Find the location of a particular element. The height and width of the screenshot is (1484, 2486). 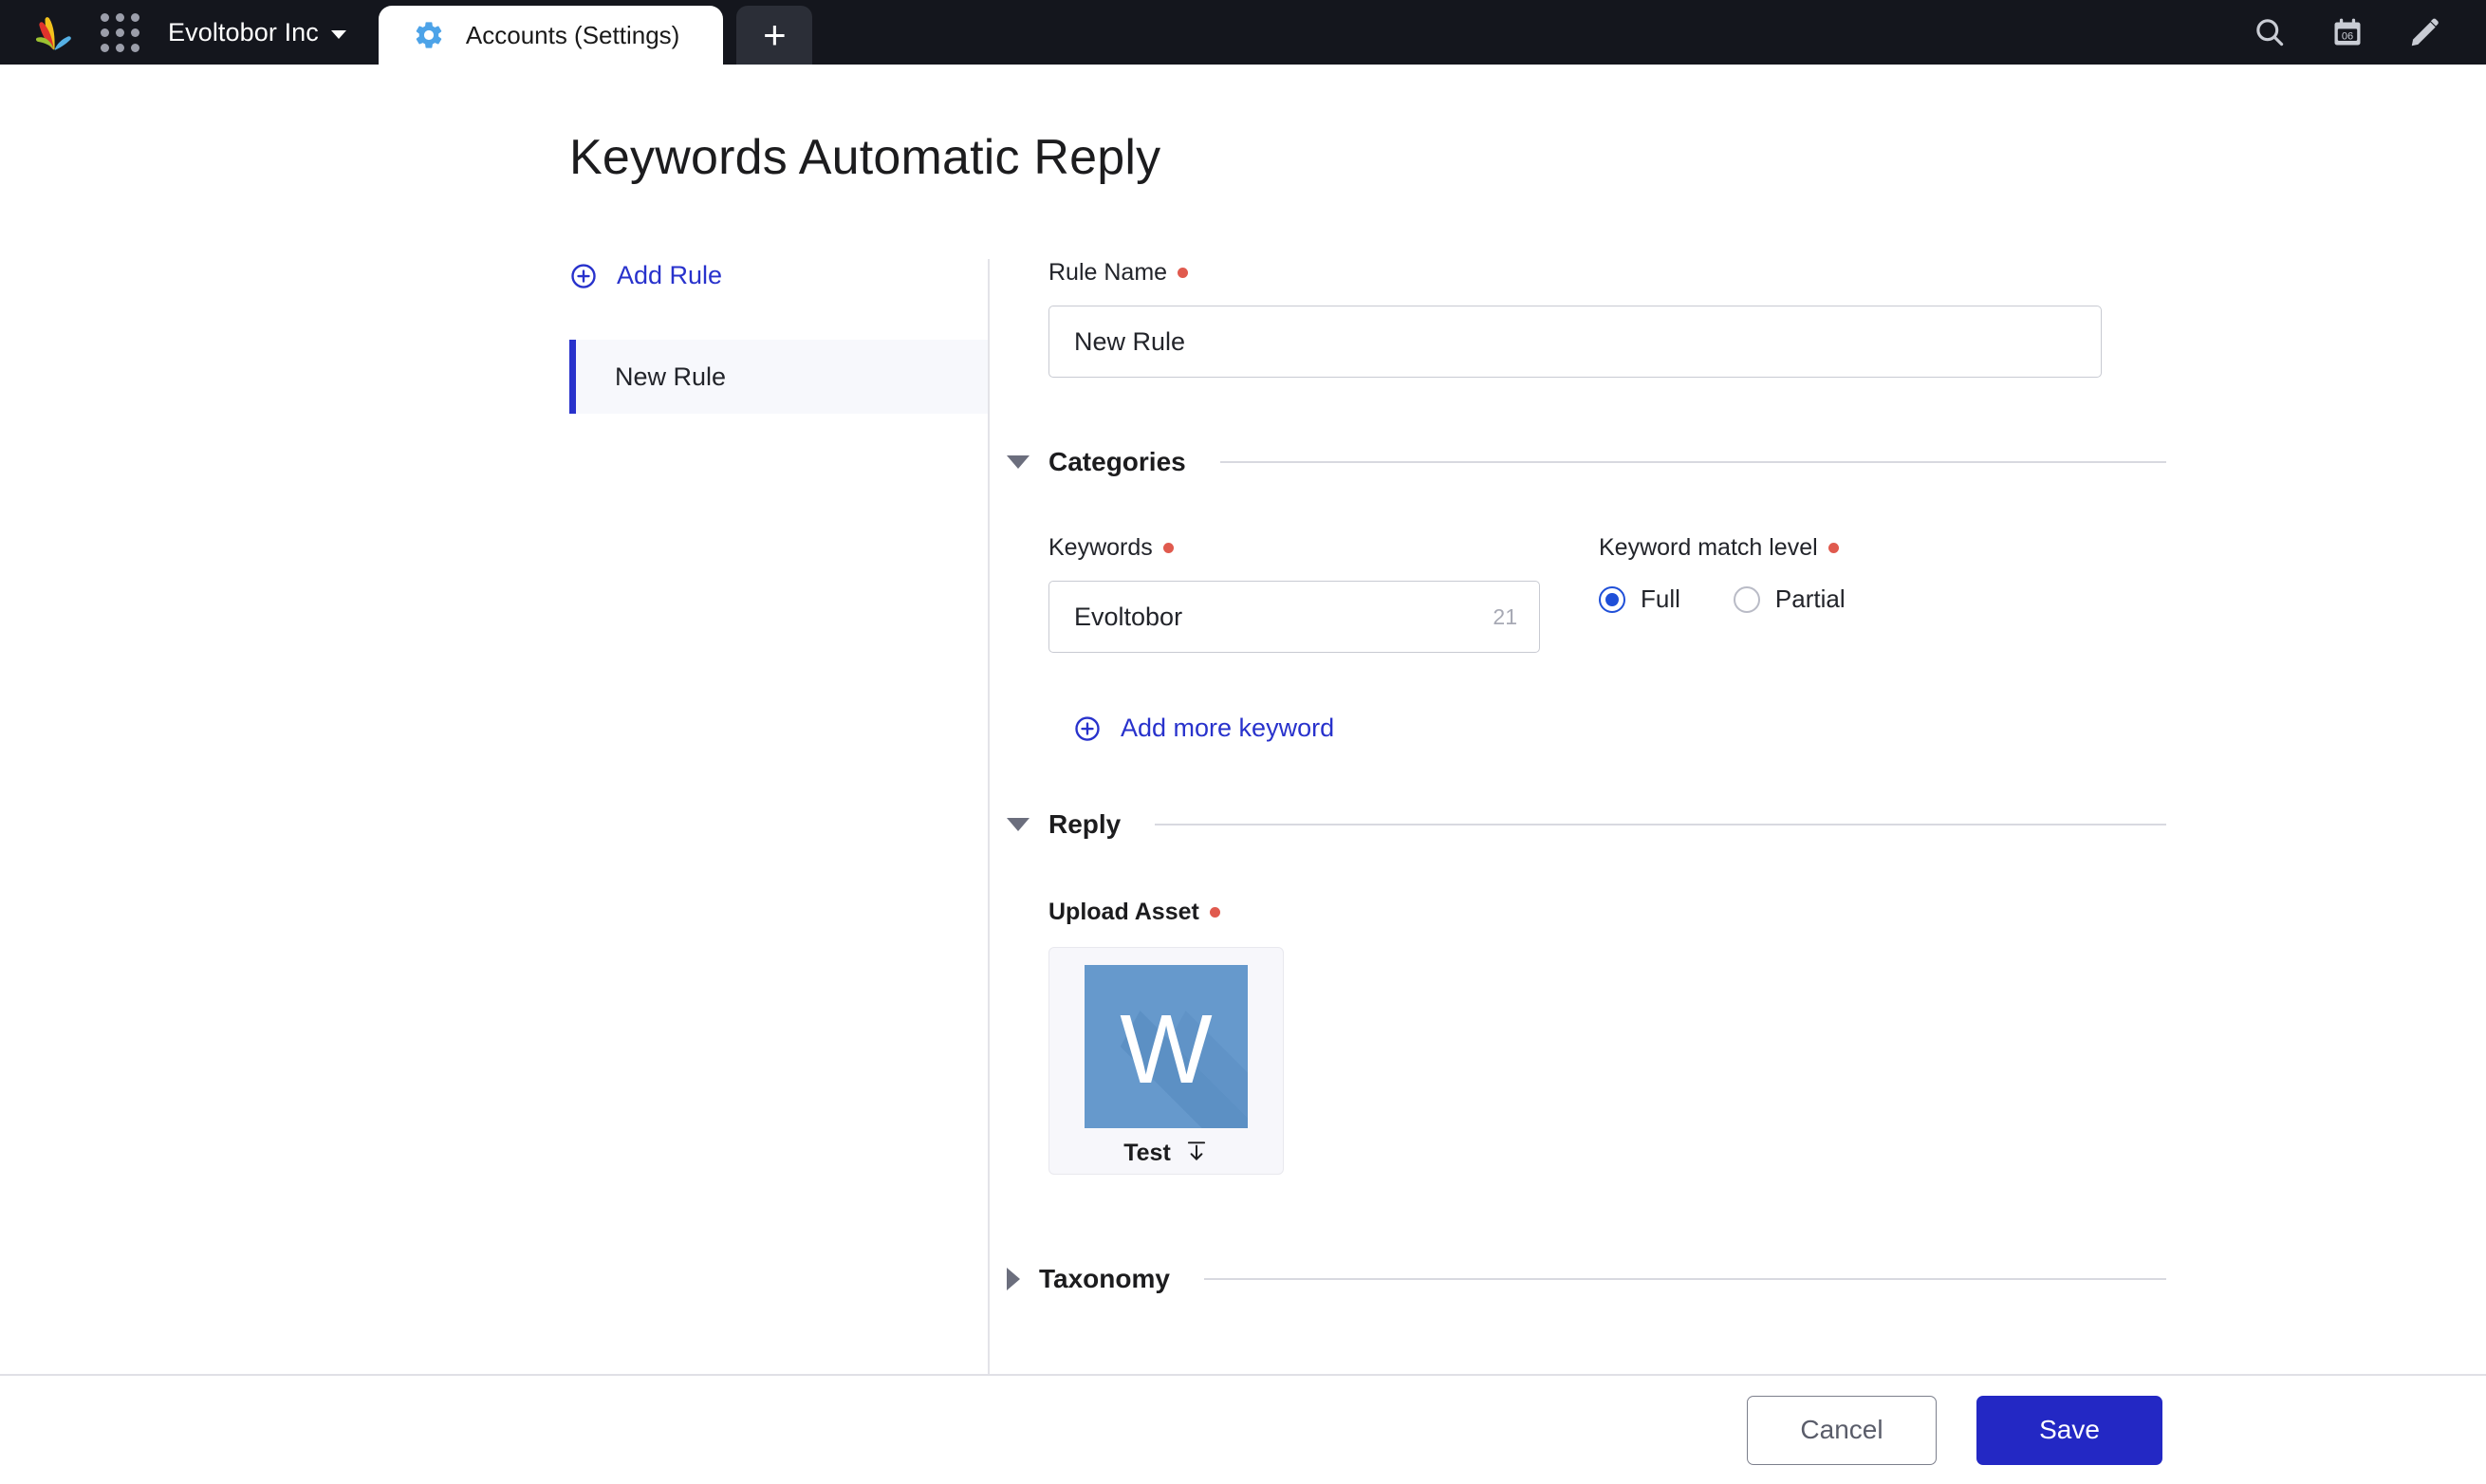

rule-list-item-new-rule: New Rule is located at coordinates (779, 377).